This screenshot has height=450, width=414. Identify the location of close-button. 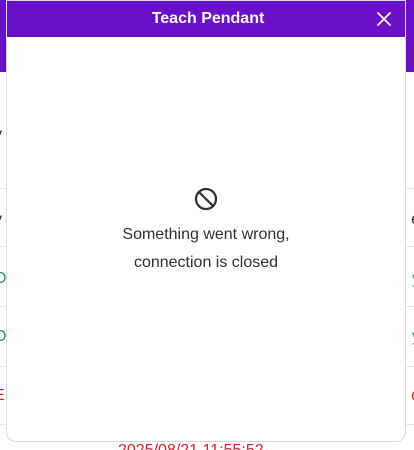
(384, 19).